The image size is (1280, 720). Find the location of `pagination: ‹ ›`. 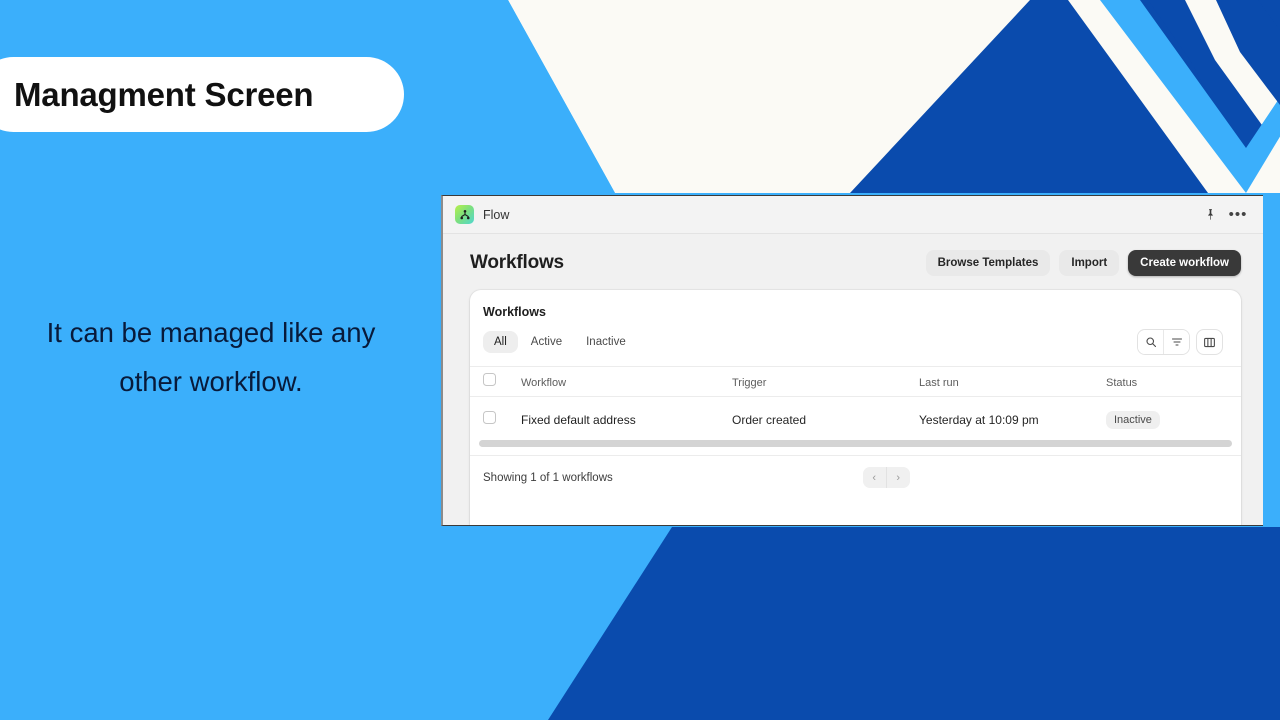

pagination: ‹ › is located at coordinates (886, 477).